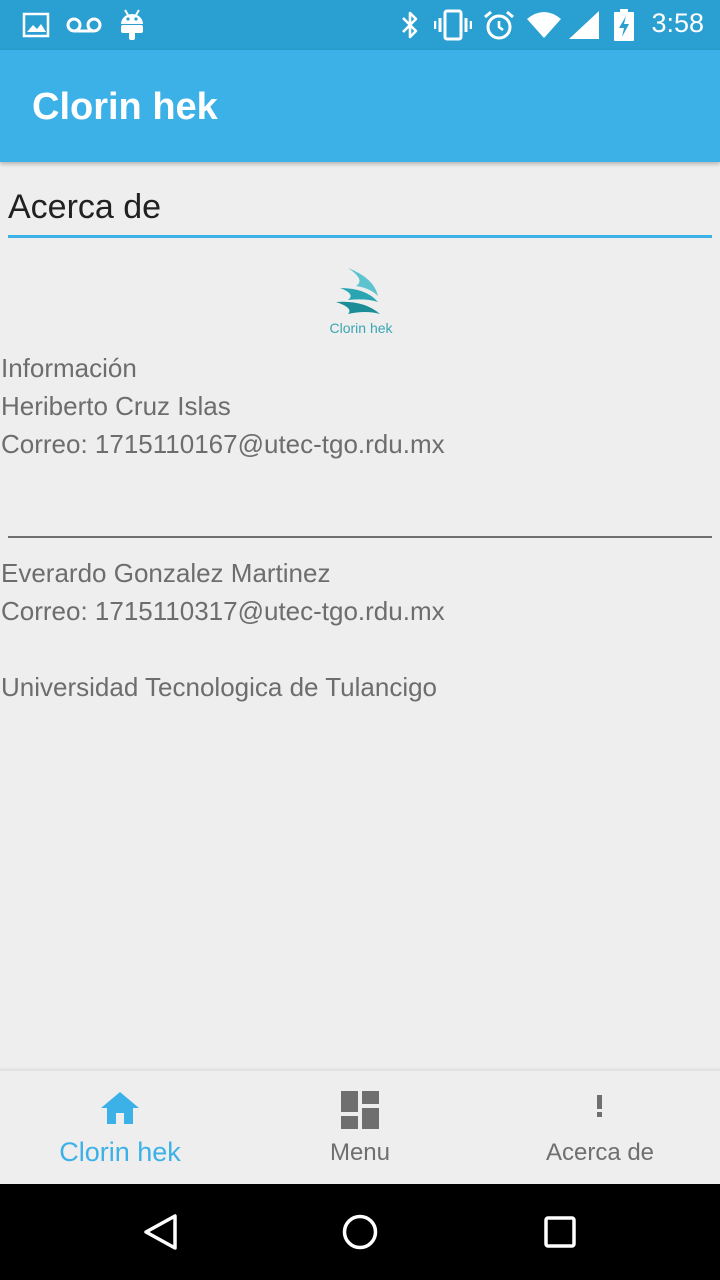 The image size is (720, 1280). Describe the element at coordinates (160, 1232) in the screenshot. I see `back-icon` at that location.